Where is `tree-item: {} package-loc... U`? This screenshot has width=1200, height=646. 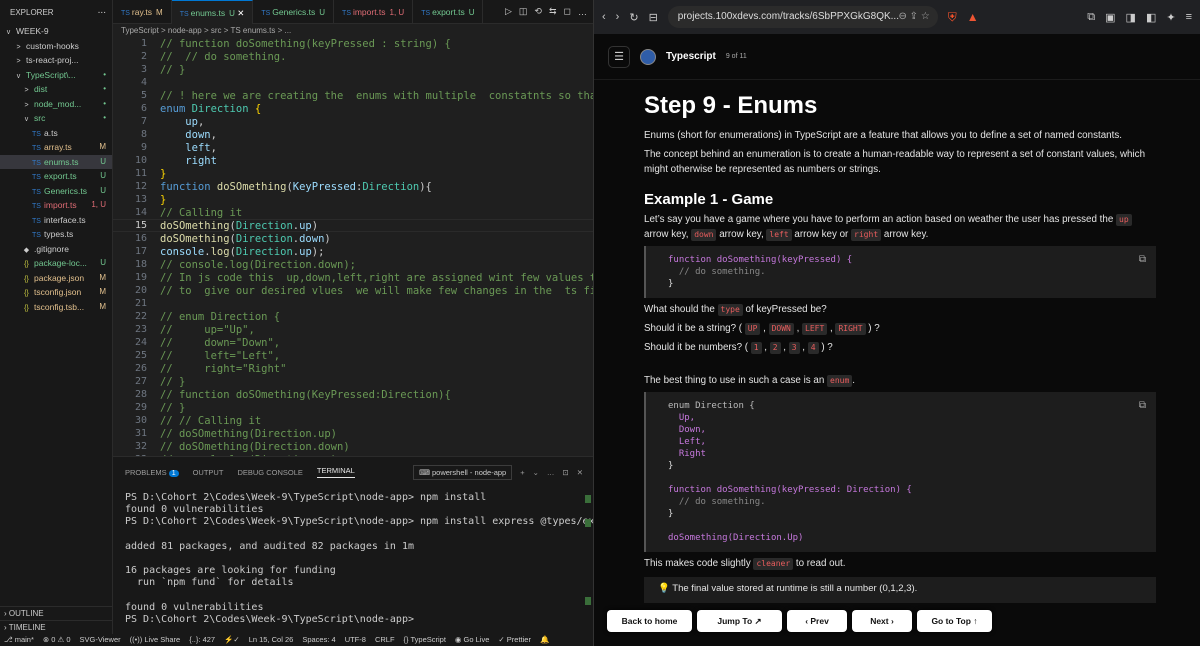 tree-item: {} package-loc... U is located at coordinates (56, 263).